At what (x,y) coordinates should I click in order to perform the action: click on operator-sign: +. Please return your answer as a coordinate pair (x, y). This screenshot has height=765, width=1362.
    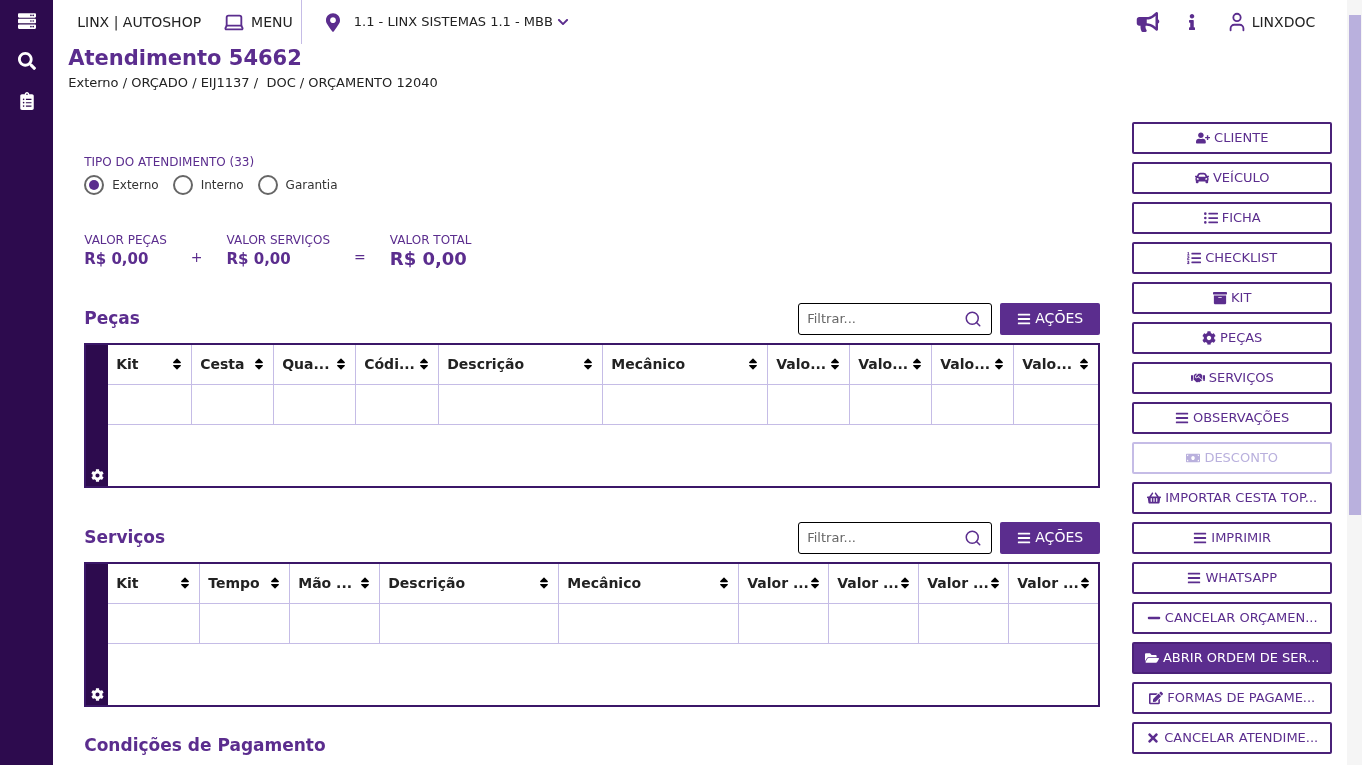
    Looking at the image, I should click on (196, 257).